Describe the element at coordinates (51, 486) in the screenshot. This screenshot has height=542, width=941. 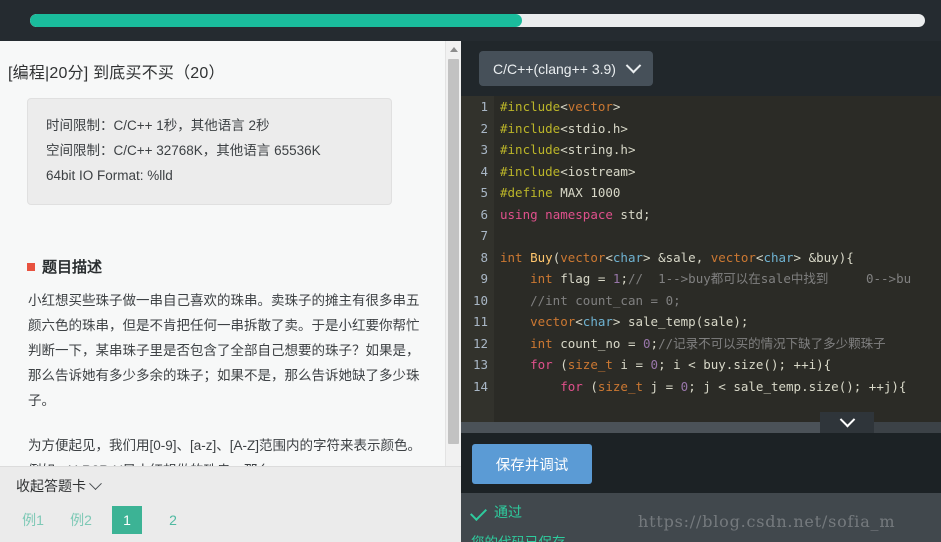
I see `collapse-answer-card-label: 收起答题卡` at that location.